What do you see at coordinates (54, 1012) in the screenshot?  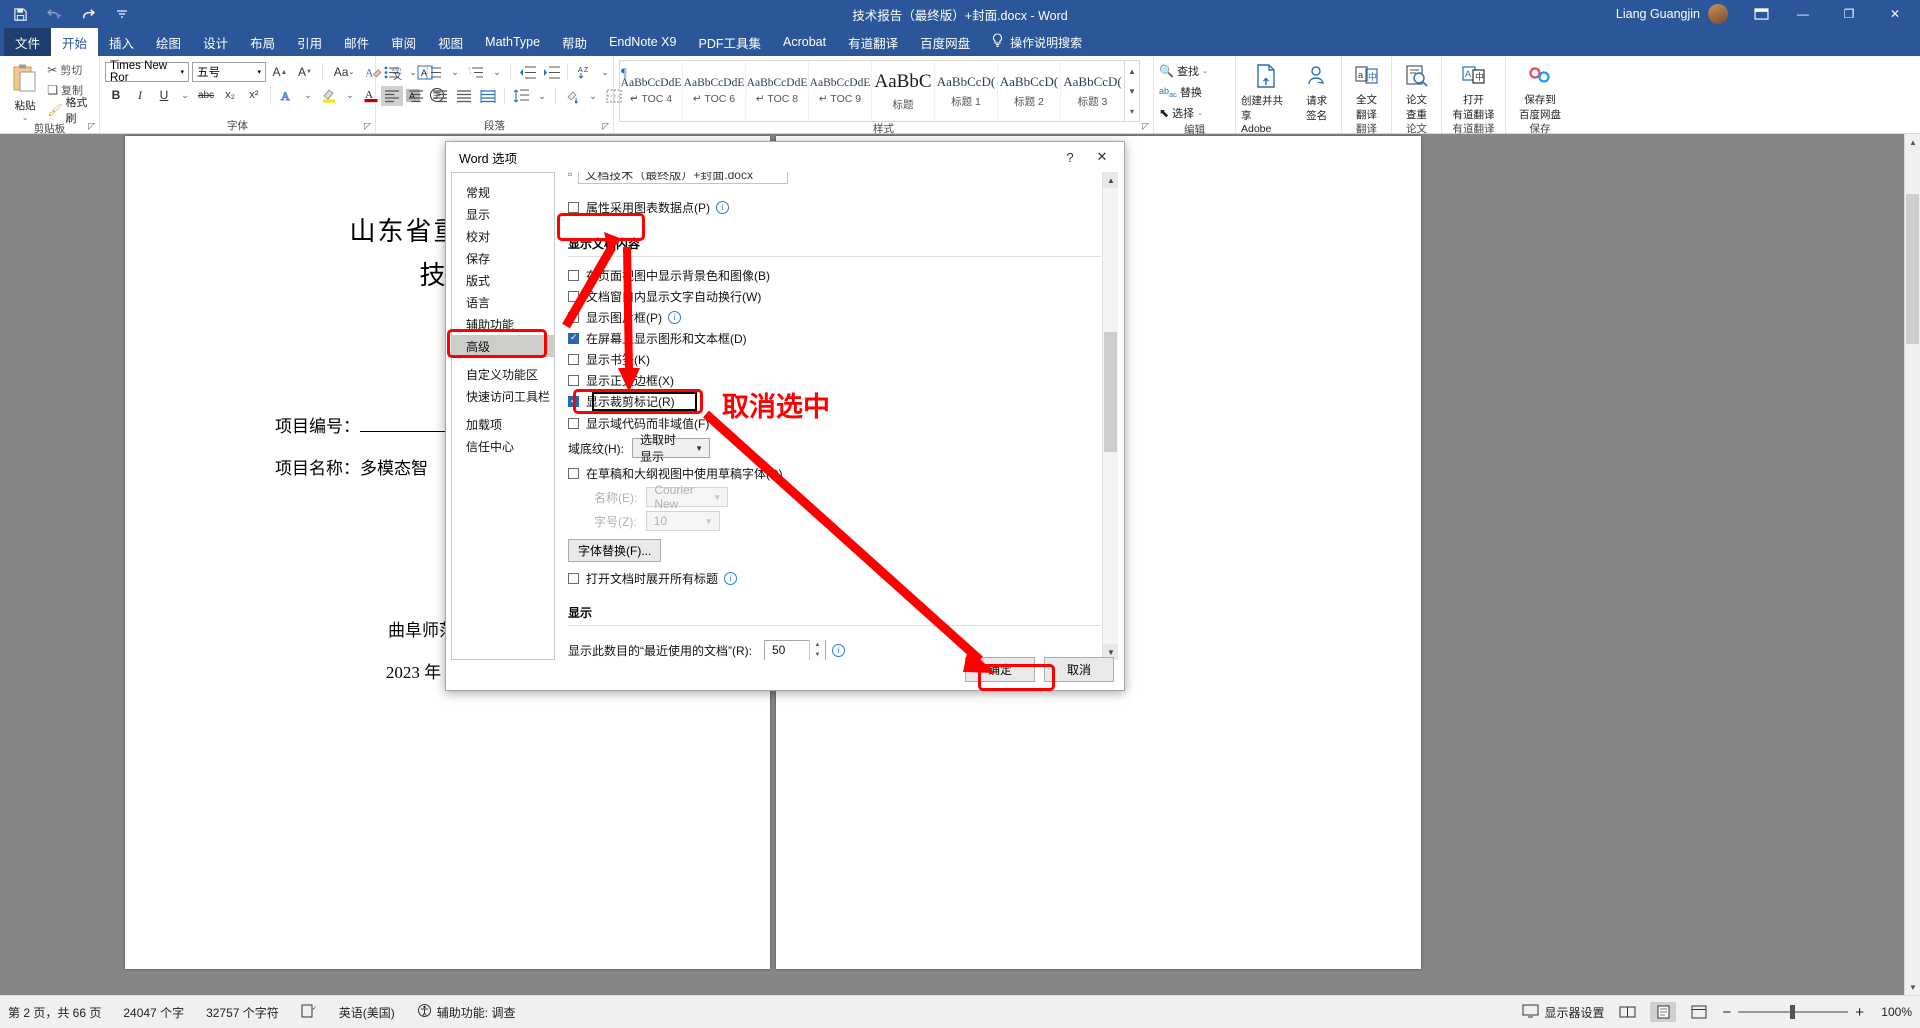 I see `status-page: 第 2 页，共 66 页` at bounding box center [54, 1012].